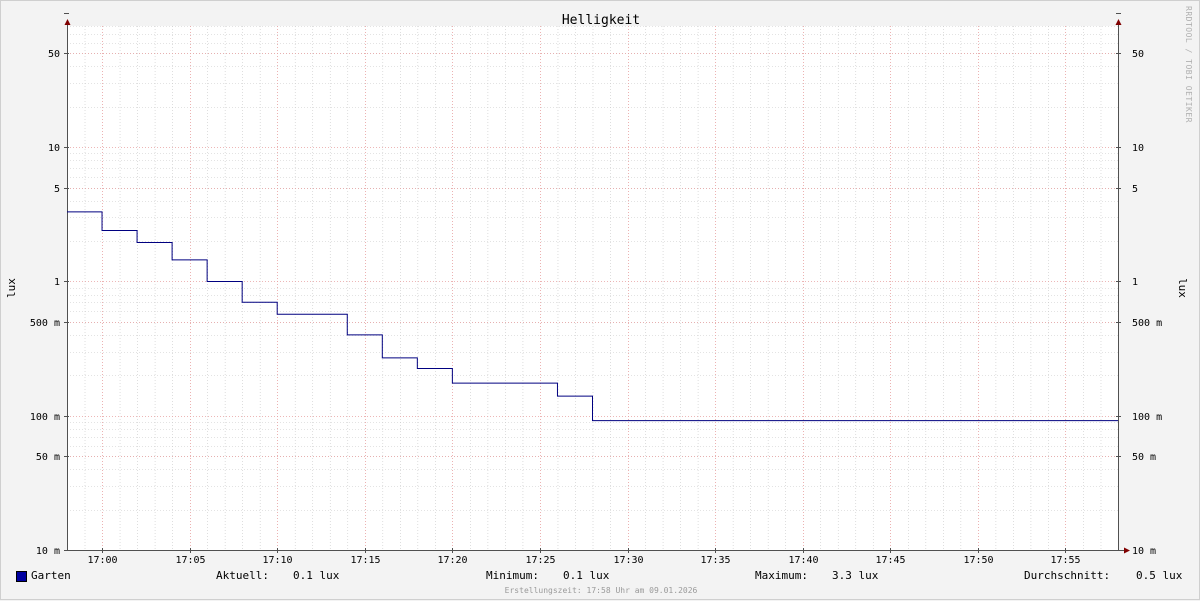 The width and height of the screenshot is (1200, 601). I want to click on y-tick-label-right: 1, so click(1135, 282).